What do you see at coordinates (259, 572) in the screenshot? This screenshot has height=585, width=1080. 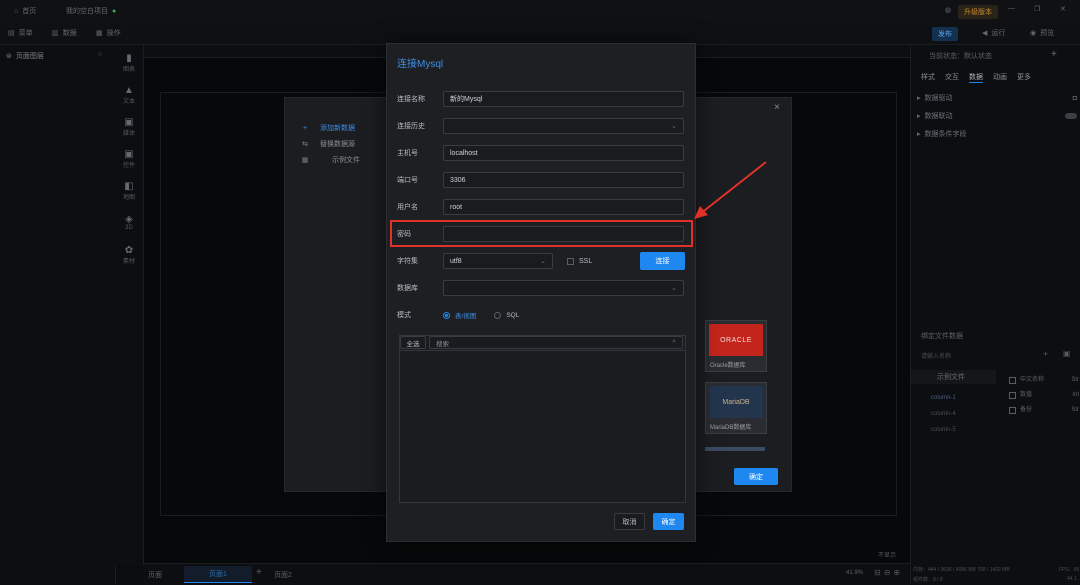 I see `add-page-icon: +` at bounding box center [259, 572].